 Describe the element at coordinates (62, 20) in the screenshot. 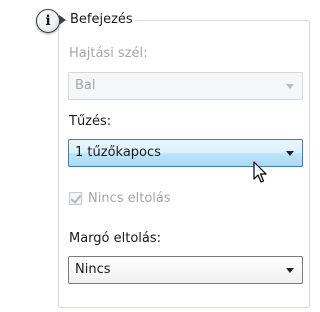

I see `info-pointer-icon` at that location.